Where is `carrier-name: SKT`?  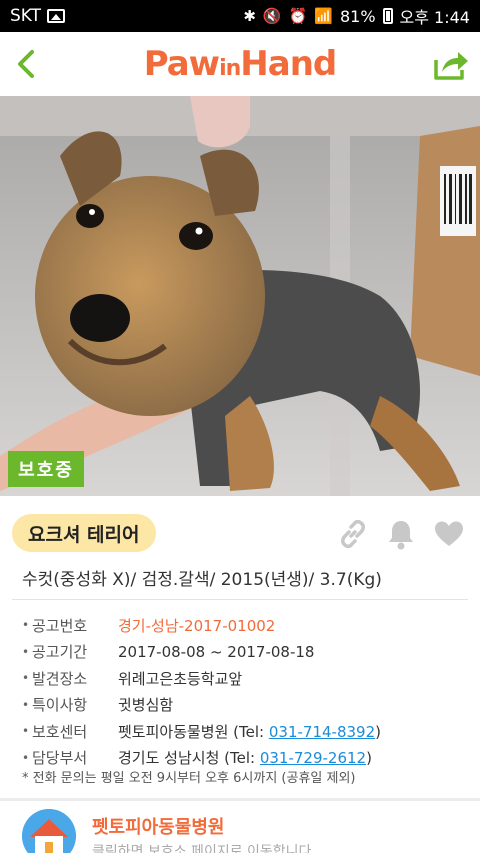 carrier-name: SKT is located at coordinates (26, 16).